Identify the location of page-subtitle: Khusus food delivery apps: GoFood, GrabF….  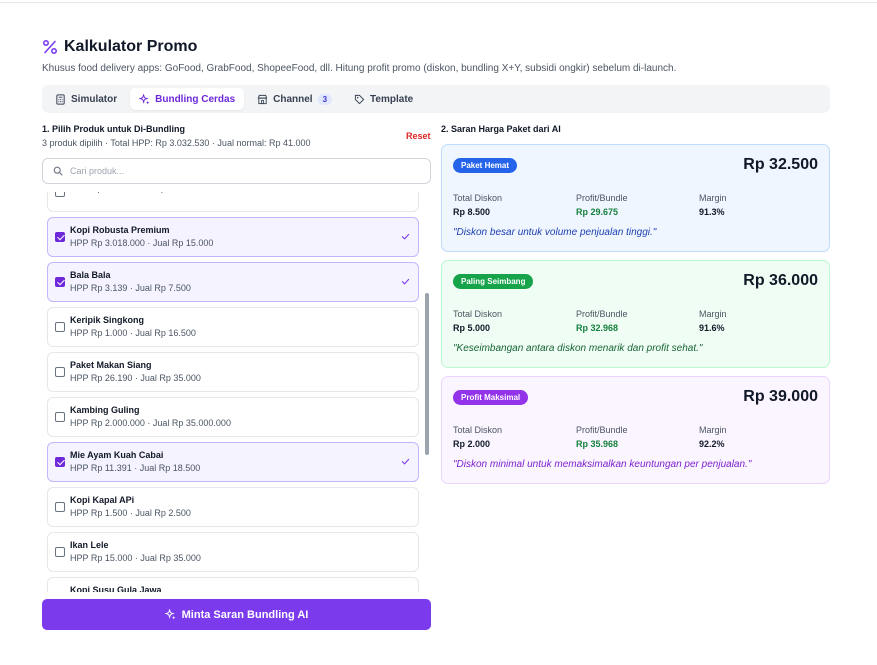
(359, 68).